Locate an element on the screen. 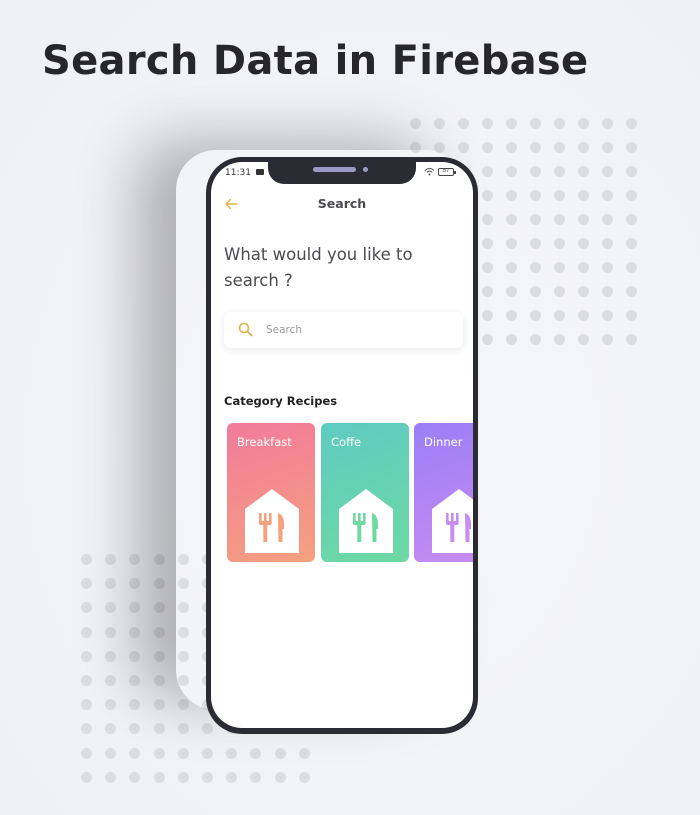  category-label: Dinner is located at coordinates (443, 442).